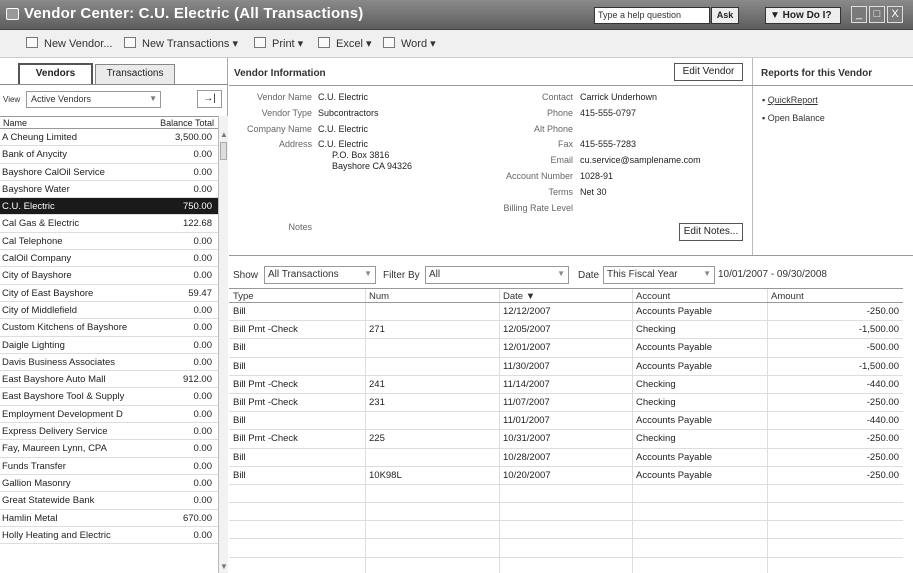  Describe the element at coordinates (878, 366) in the screenshot. I see `transaction-amount: -1,500.00` at that location.